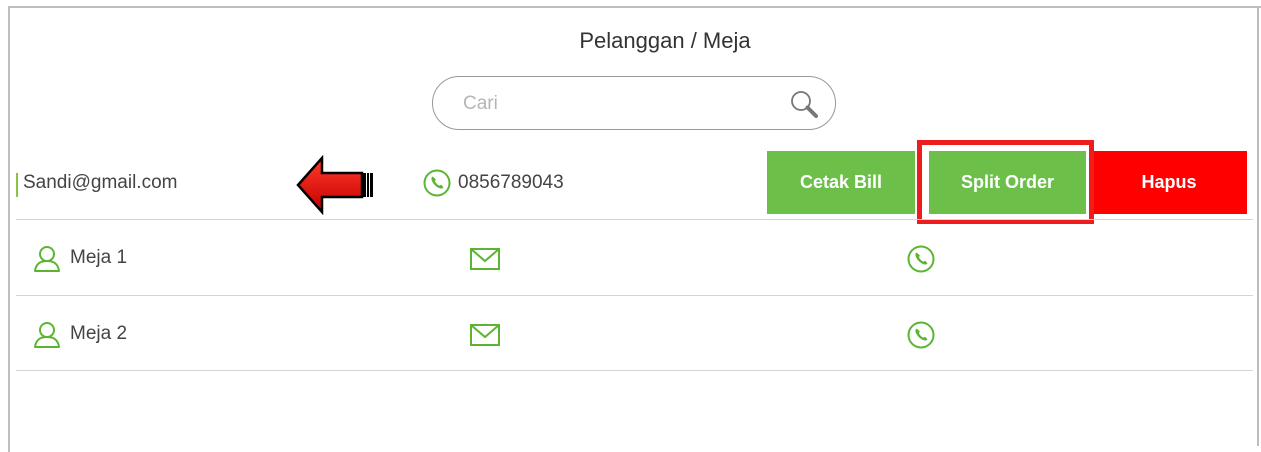 Image resolution: width=1261 pixels, height=452 pixels. Describe the element at coordinates (1169, 182) in the screenshot. I see `delete-button: Hapus` at that location.